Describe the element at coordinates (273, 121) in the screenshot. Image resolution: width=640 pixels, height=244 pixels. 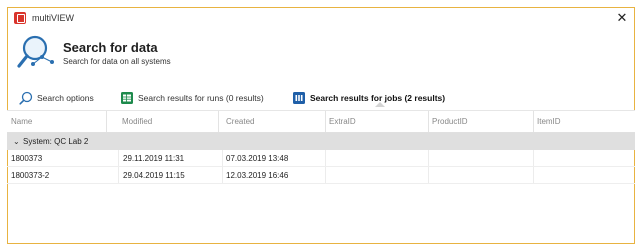
I see `column-header-created: Created` at that location.